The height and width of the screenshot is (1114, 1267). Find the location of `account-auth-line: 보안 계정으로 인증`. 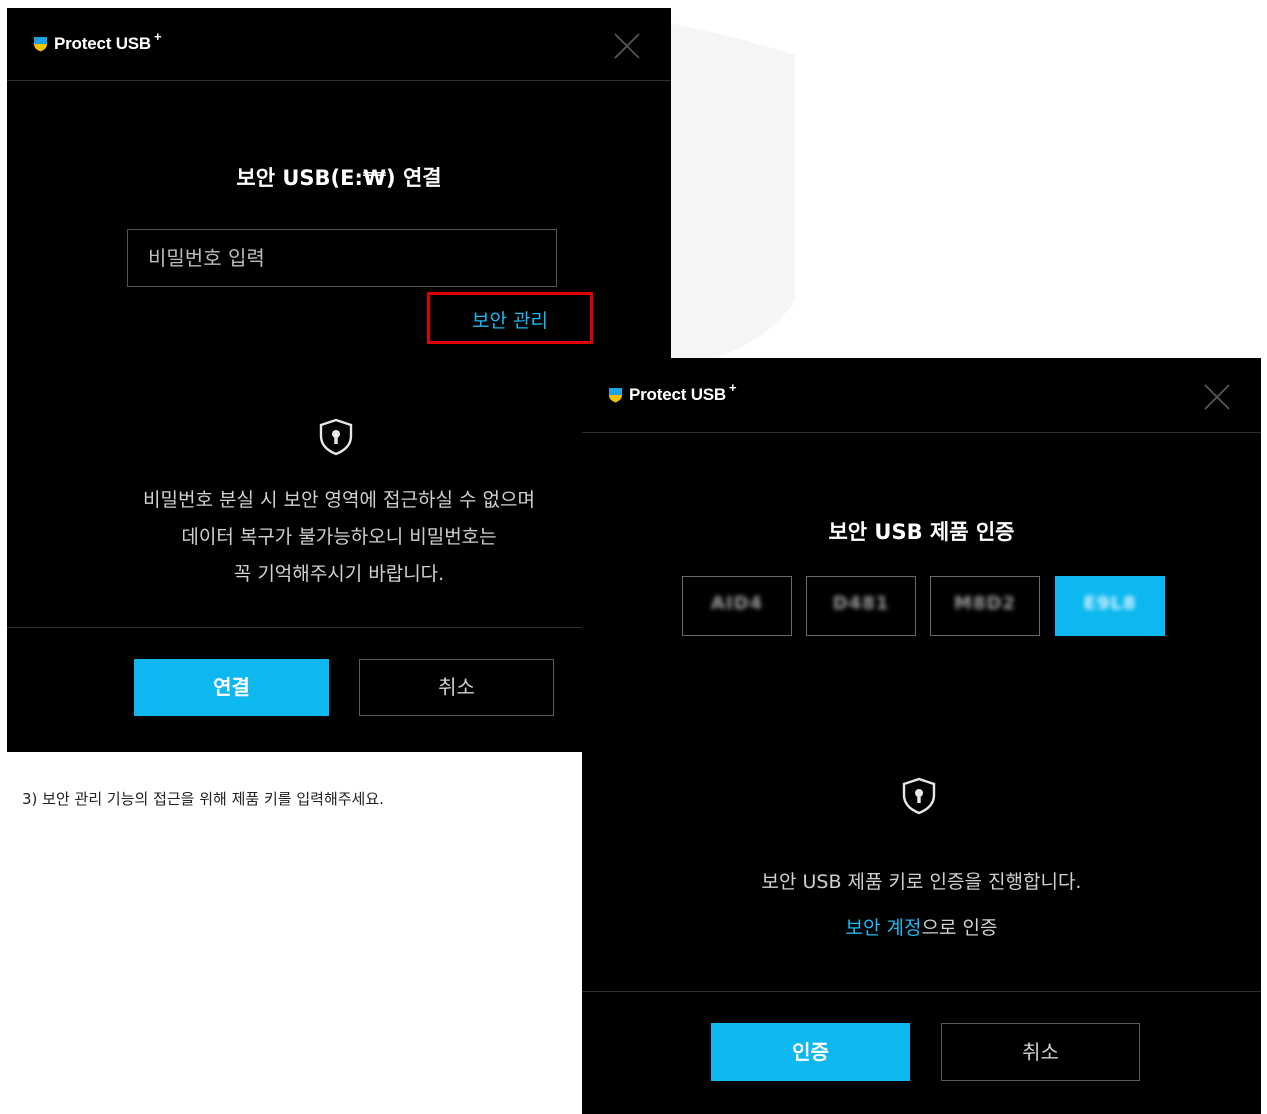

account-auth-line: 보안 계정으로 인증 is located at coordinates (921, 928).